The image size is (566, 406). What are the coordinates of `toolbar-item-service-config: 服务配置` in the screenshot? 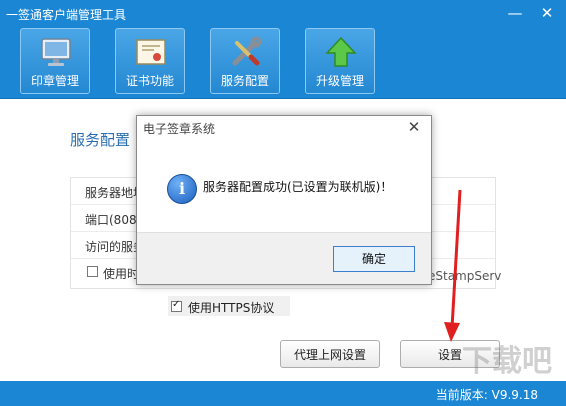 It's located at (245, 61).